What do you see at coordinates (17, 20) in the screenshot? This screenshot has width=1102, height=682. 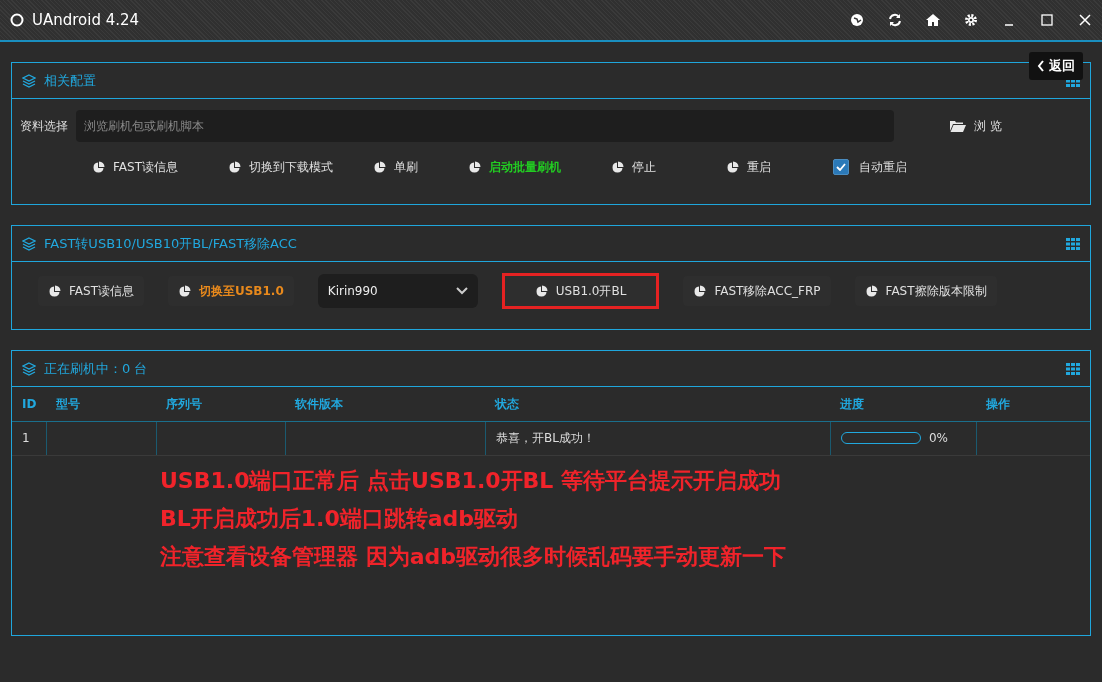 I see `app-logo-icon` at bounding box center [17, 20].